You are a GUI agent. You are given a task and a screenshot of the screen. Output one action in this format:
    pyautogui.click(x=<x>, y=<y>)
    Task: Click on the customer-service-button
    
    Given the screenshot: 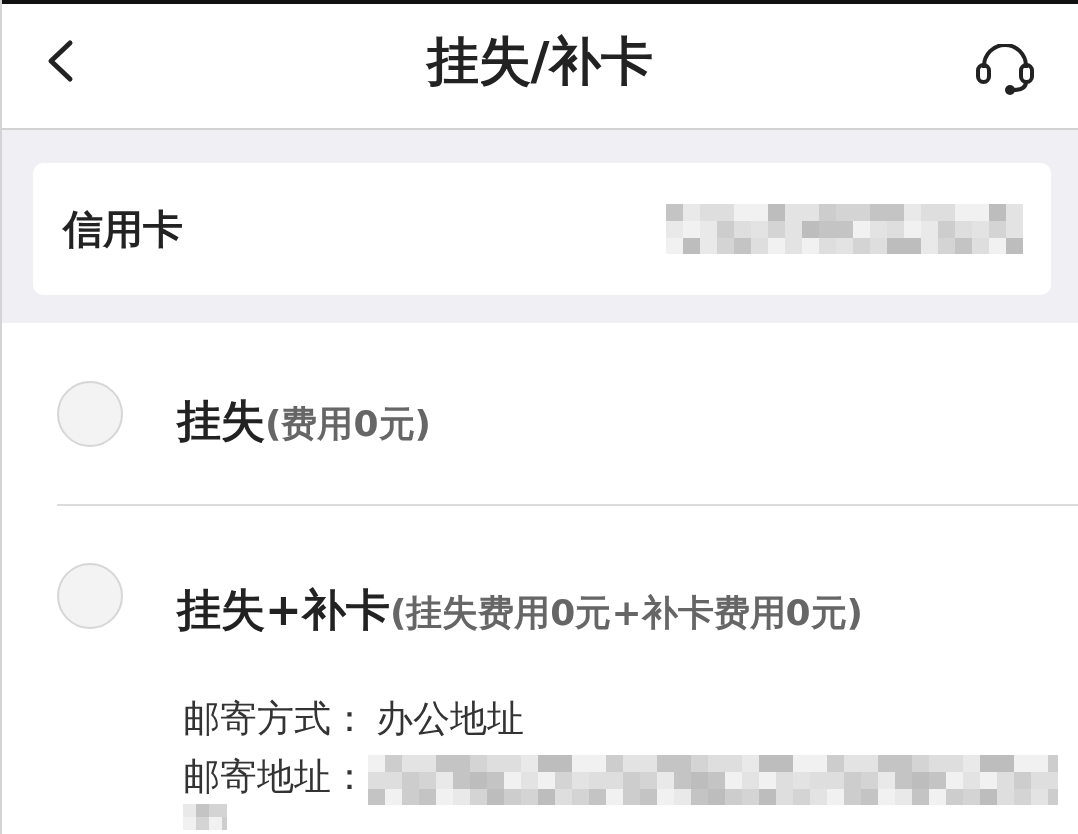 What is the action you would take?
    pyautogui.click(x=1005, y=70)
    